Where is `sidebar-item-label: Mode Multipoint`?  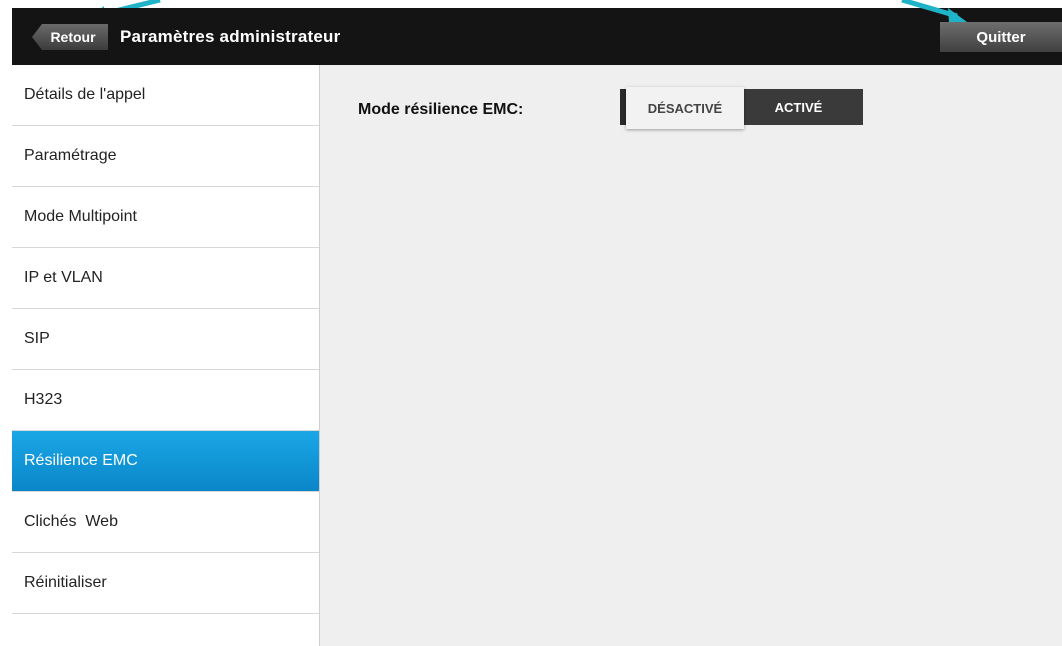 sidebar-item-label: Mode Multipoint is located at coordinates (80, 216).